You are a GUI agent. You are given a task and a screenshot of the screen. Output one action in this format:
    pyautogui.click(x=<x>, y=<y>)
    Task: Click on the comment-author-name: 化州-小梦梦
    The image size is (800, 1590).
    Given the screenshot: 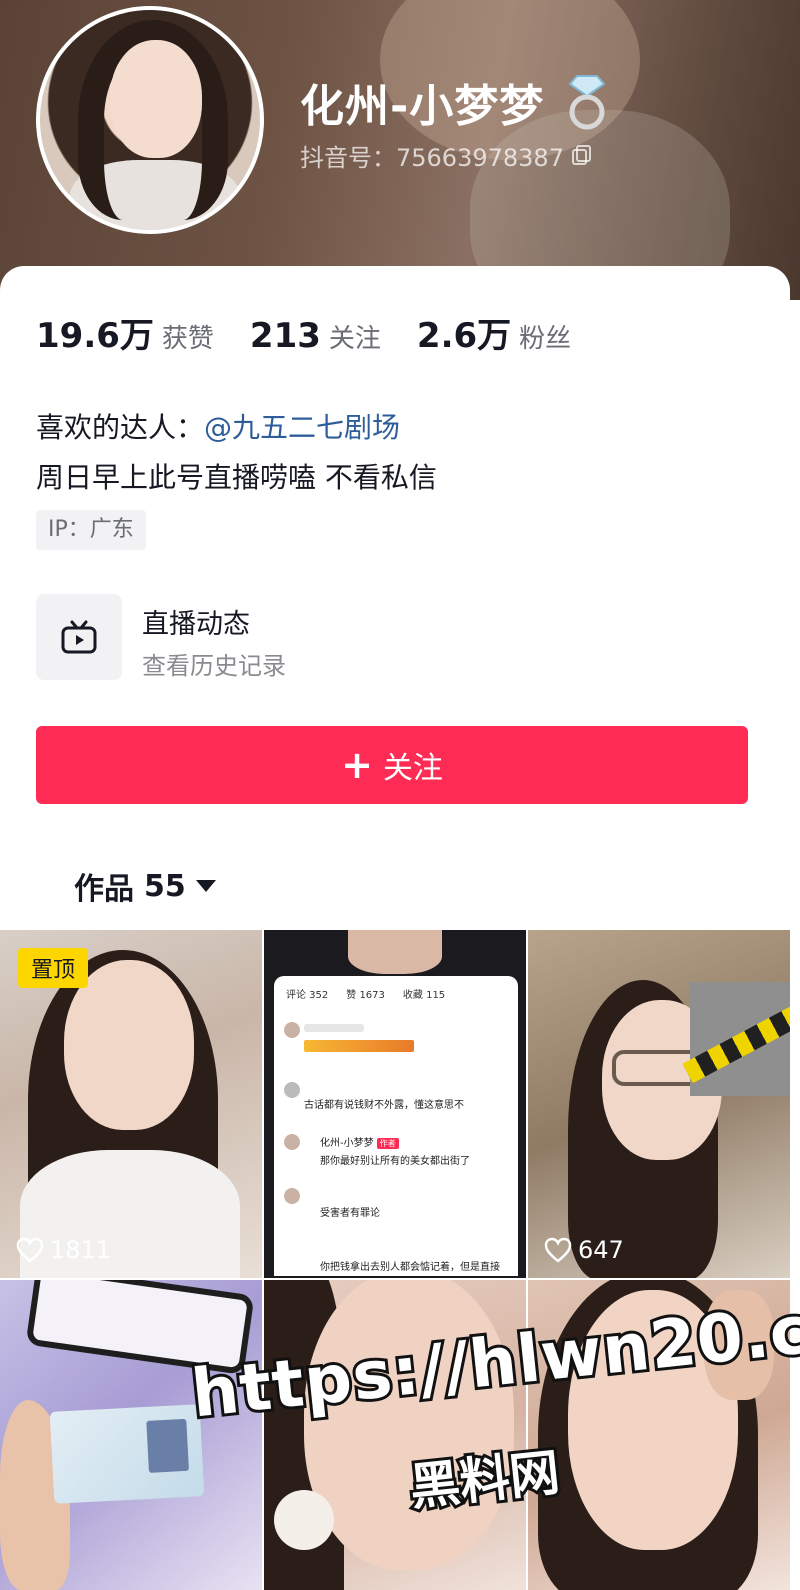 What is the action you would take?
    pyautogui.click(x=347, y=1143)
    